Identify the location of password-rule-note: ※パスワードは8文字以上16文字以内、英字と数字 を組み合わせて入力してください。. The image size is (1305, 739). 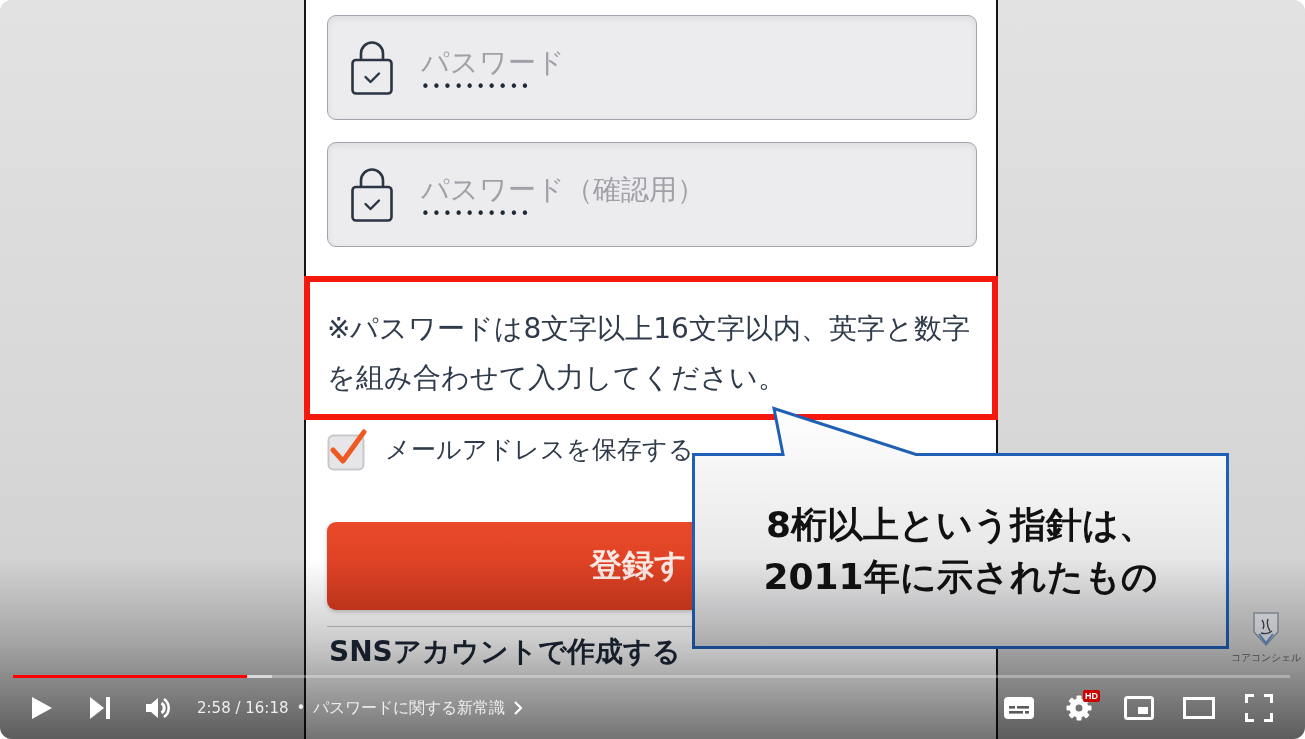
(649, 353).